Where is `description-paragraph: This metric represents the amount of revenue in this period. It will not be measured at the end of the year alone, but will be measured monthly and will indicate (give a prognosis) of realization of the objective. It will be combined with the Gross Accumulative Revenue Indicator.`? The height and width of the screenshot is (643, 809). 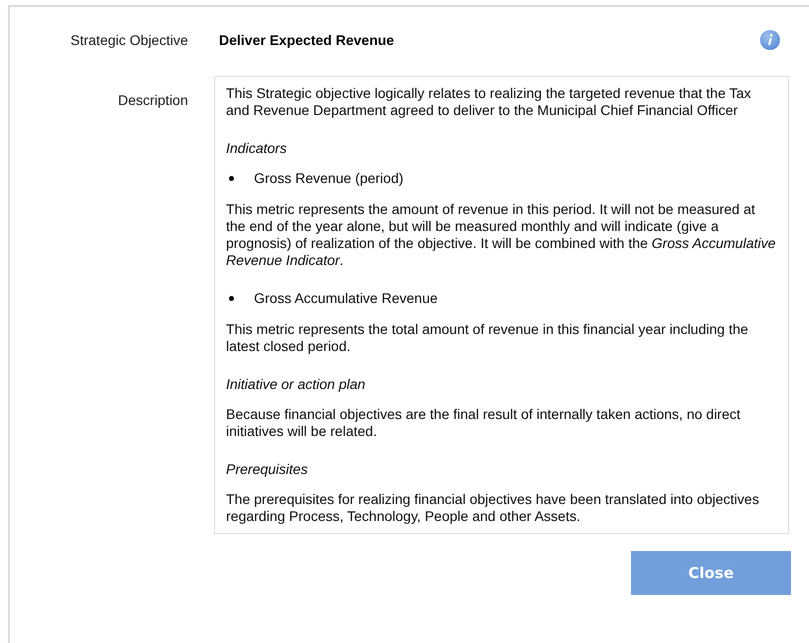 description-paragraph: This metric represents the amount of revenue in this period. It will not be measured at the end of the year alone, but will be measured monthly and will indicate (give a prognosis) of realization of the objective. It will be combined with the Gross Accumulative Revenue Indicator. is located at coordinates (501, 235).